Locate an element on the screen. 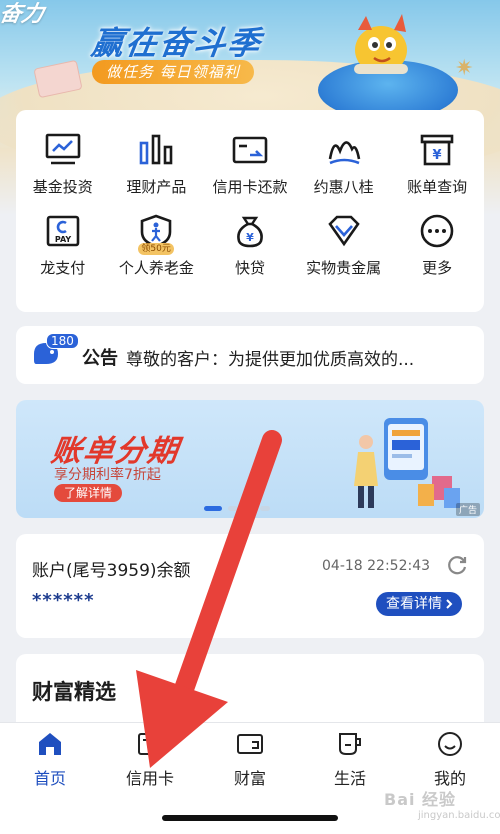 This screenshot has height=834, width=500. menu-item-wealth-products: 理财产品 is located at coordinates (157, 163).